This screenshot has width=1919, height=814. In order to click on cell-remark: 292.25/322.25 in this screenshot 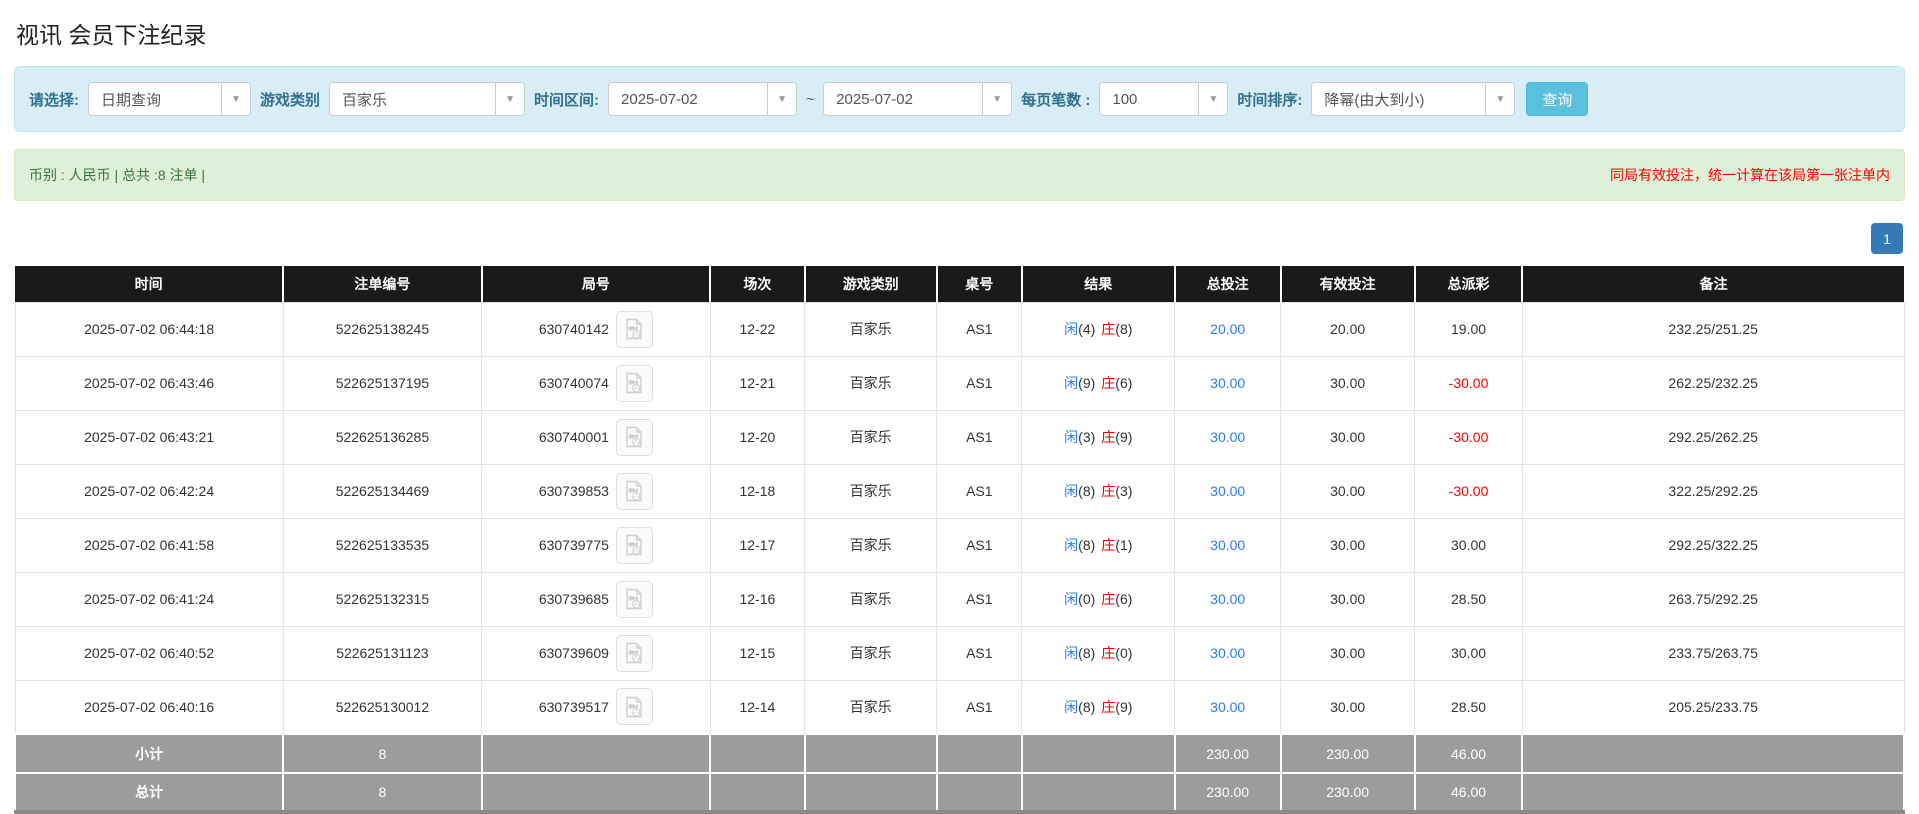, I will do `click(1713, 545)`.